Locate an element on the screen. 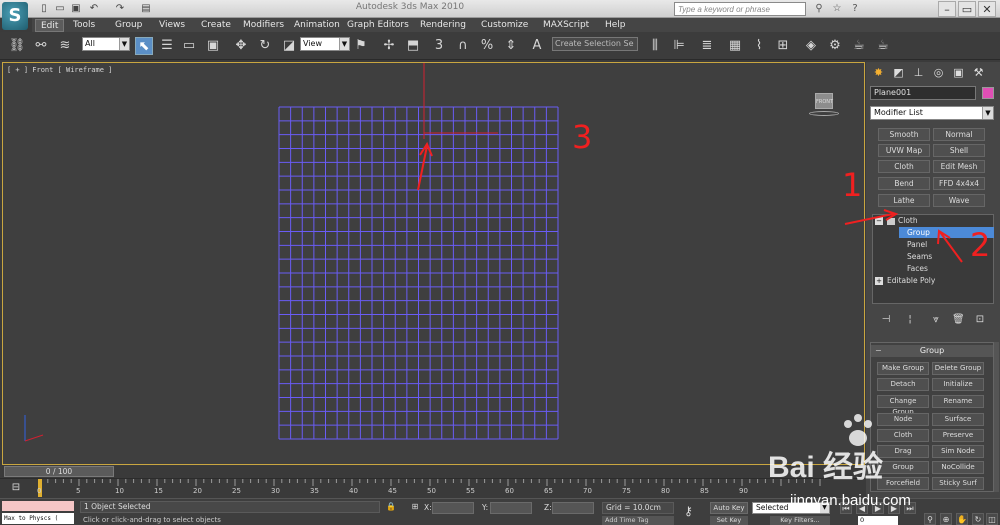 Image resolution: width=1000 pixels, height=525 pixels. window-crossing-icon: ▣ is located at coordinates (213, 46).